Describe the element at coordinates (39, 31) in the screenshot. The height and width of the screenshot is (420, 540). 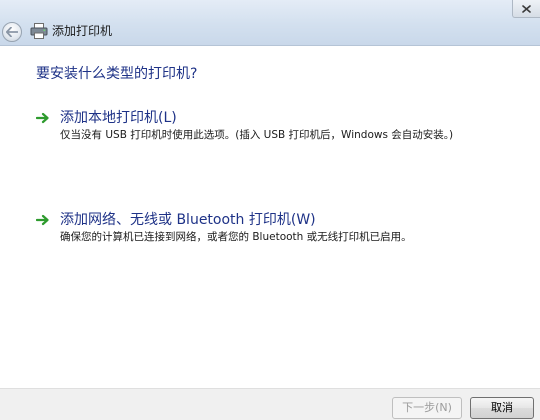
I see `printer-icon` at that location.